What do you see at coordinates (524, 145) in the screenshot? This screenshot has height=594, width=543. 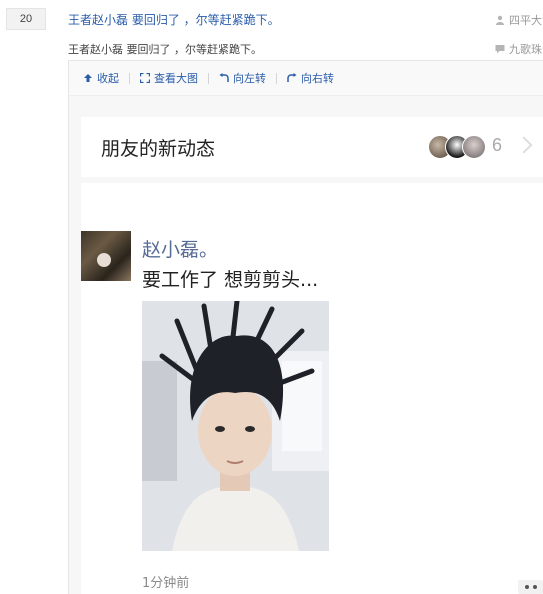 I see `chevron-right-icon` at bounding box center [524, 145].